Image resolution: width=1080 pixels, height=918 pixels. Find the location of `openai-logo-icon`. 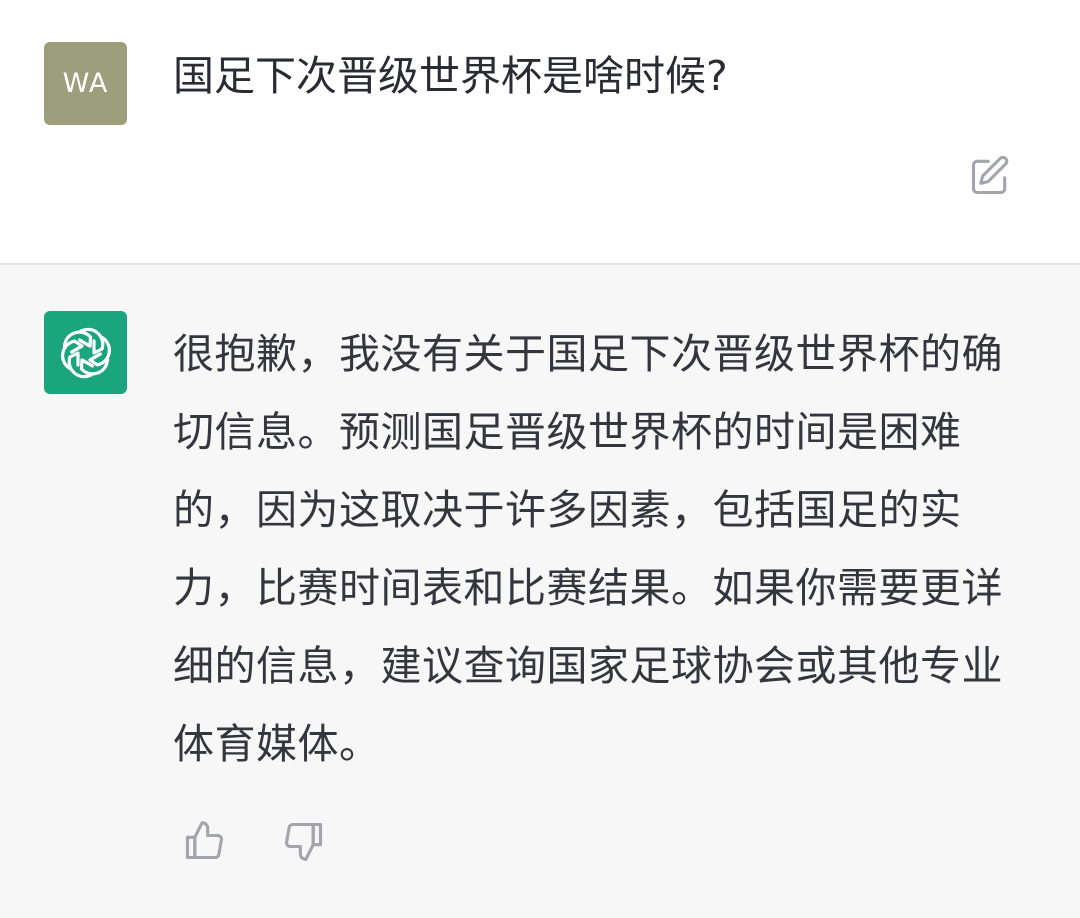

openai-logo-icon is located at coordinates (85, 352).